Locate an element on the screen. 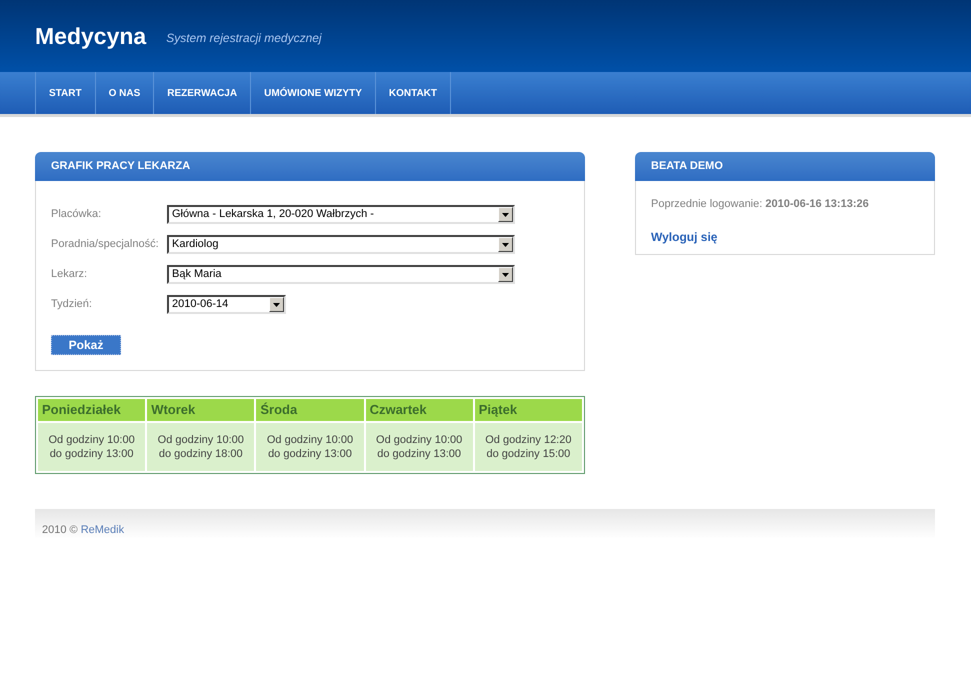 Image resolution: width=971 pixels, height=690 pixels. dropdown: Bąk Maria is located at coordinates (341, 274).